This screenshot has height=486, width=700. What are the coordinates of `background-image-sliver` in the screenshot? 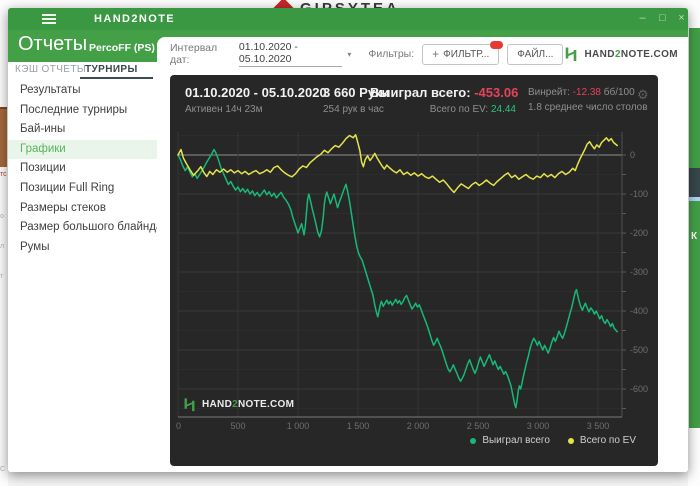 It's located at (3, 137).